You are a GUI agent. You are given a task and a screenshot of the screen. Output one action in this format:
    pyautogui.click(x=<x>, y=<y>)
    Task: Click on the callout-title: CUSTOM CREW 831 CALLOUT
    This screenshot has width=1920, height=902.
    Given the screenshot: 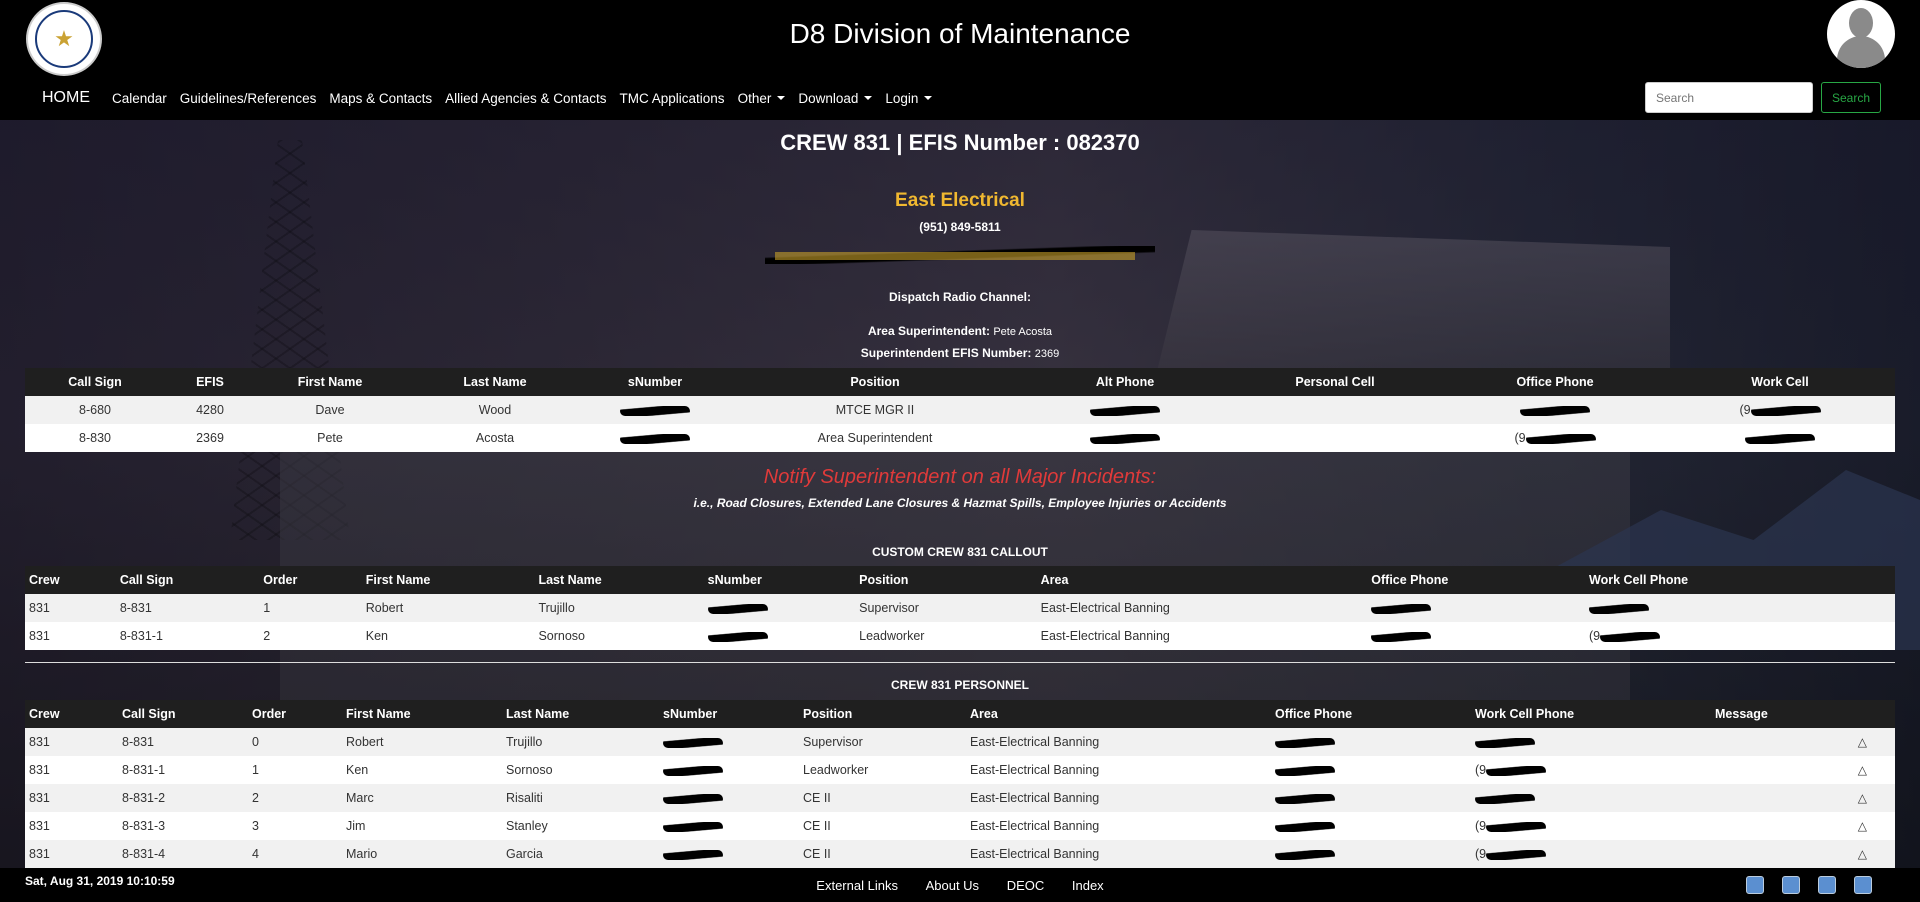 What is the action you would take?
    pyautogui.click(x=960, y=552)
    